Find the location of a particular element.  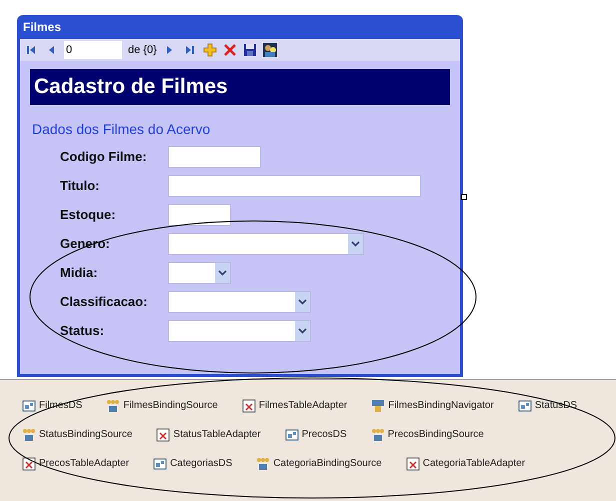

component-name: PrecosDS is located at coordinates (324, 434).